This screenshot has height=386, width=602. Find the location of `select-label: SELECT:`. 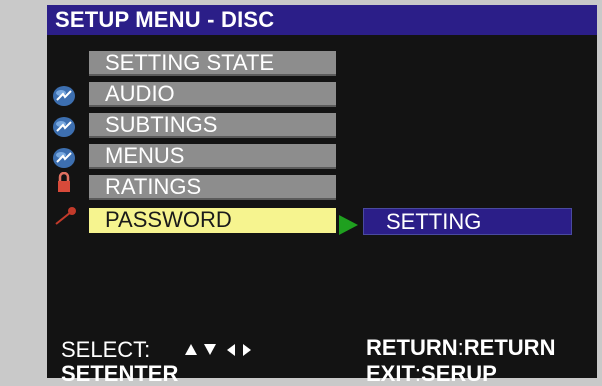

select-label: SELECT: is located at coordinates (106, 349).